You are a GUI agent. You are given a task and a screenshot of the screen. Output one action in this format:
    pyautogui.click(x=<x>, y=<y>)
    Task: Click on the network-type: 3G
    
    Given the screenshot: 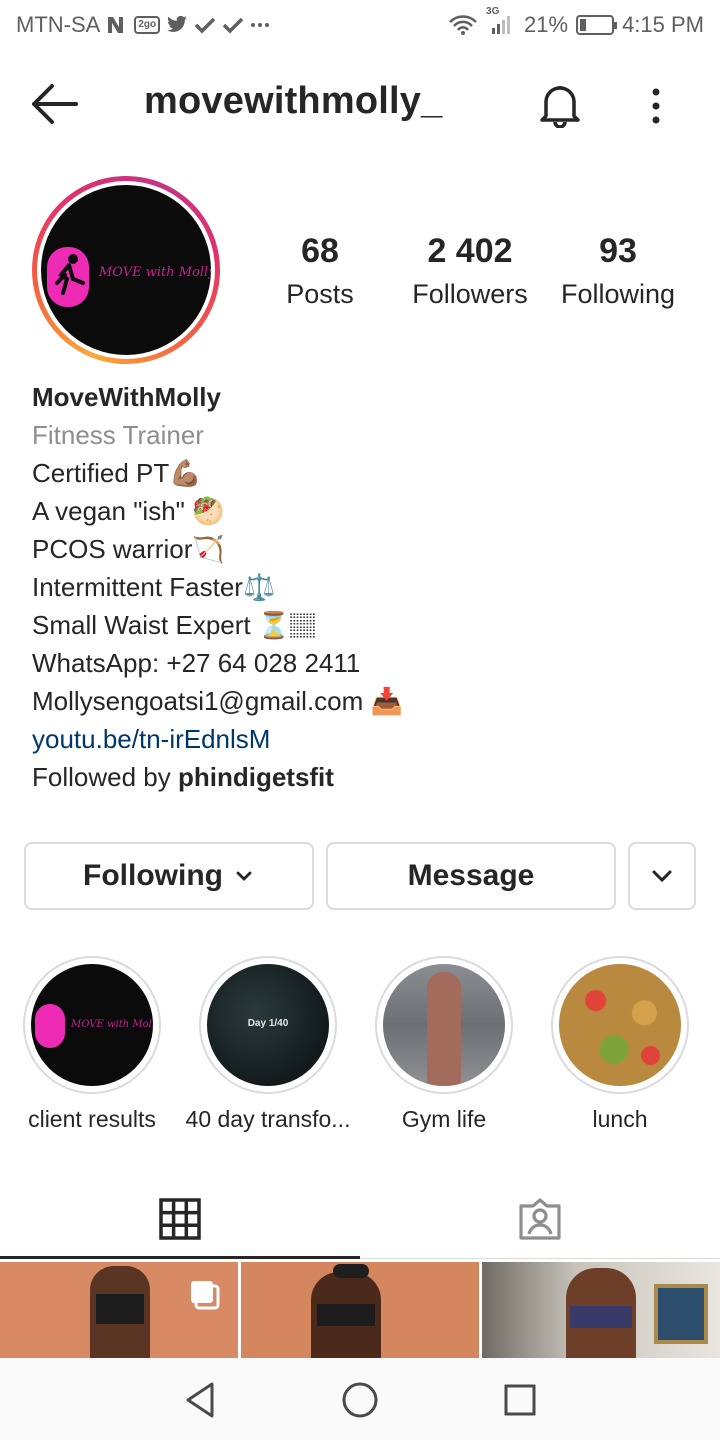 What is the action you would take?
    pyautogui.click(x=493, y=11)
    